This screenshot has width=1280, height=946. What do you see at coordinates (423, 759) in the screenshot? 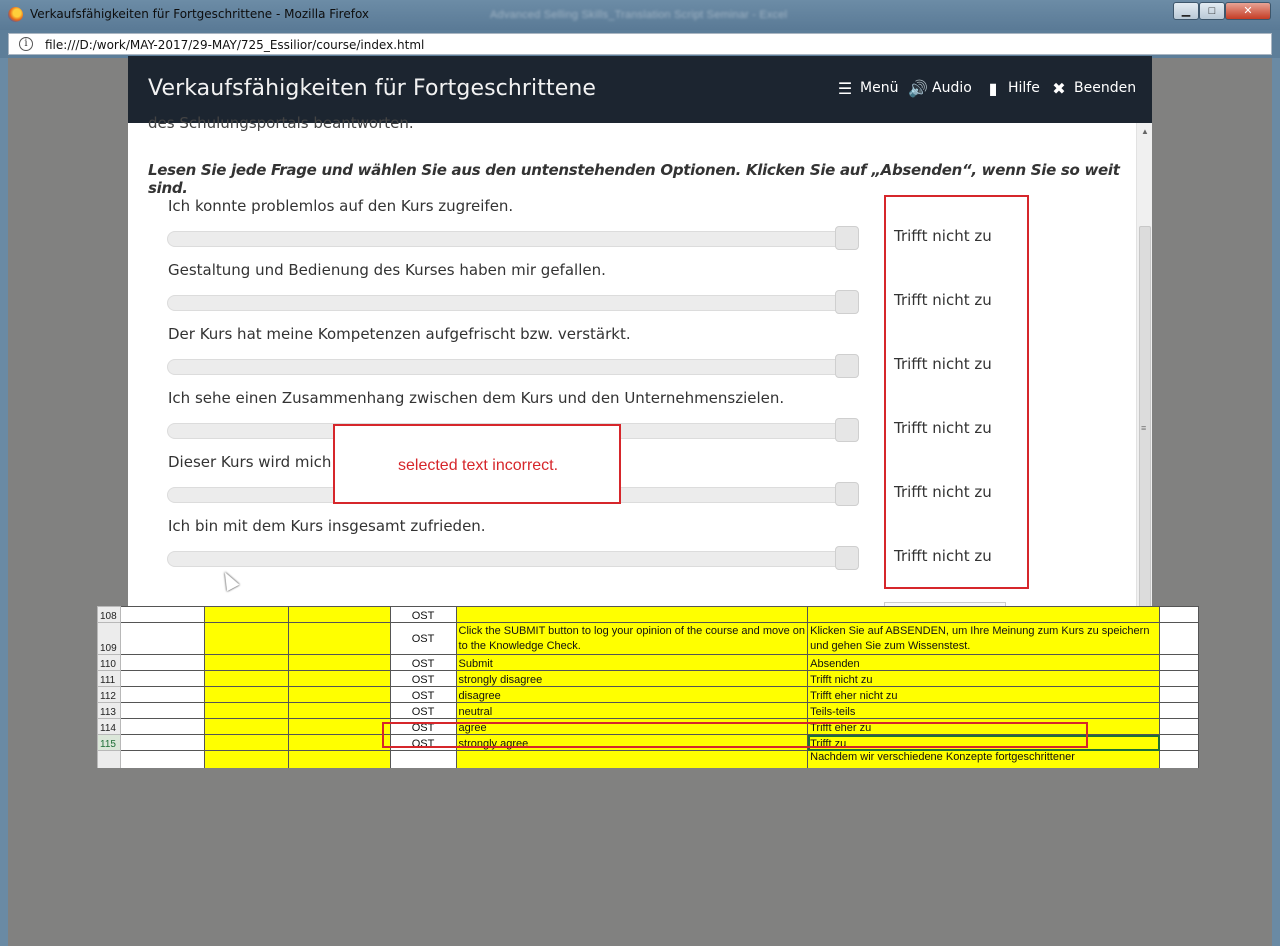
I see `cell-type` at bounding box center [423, 759].